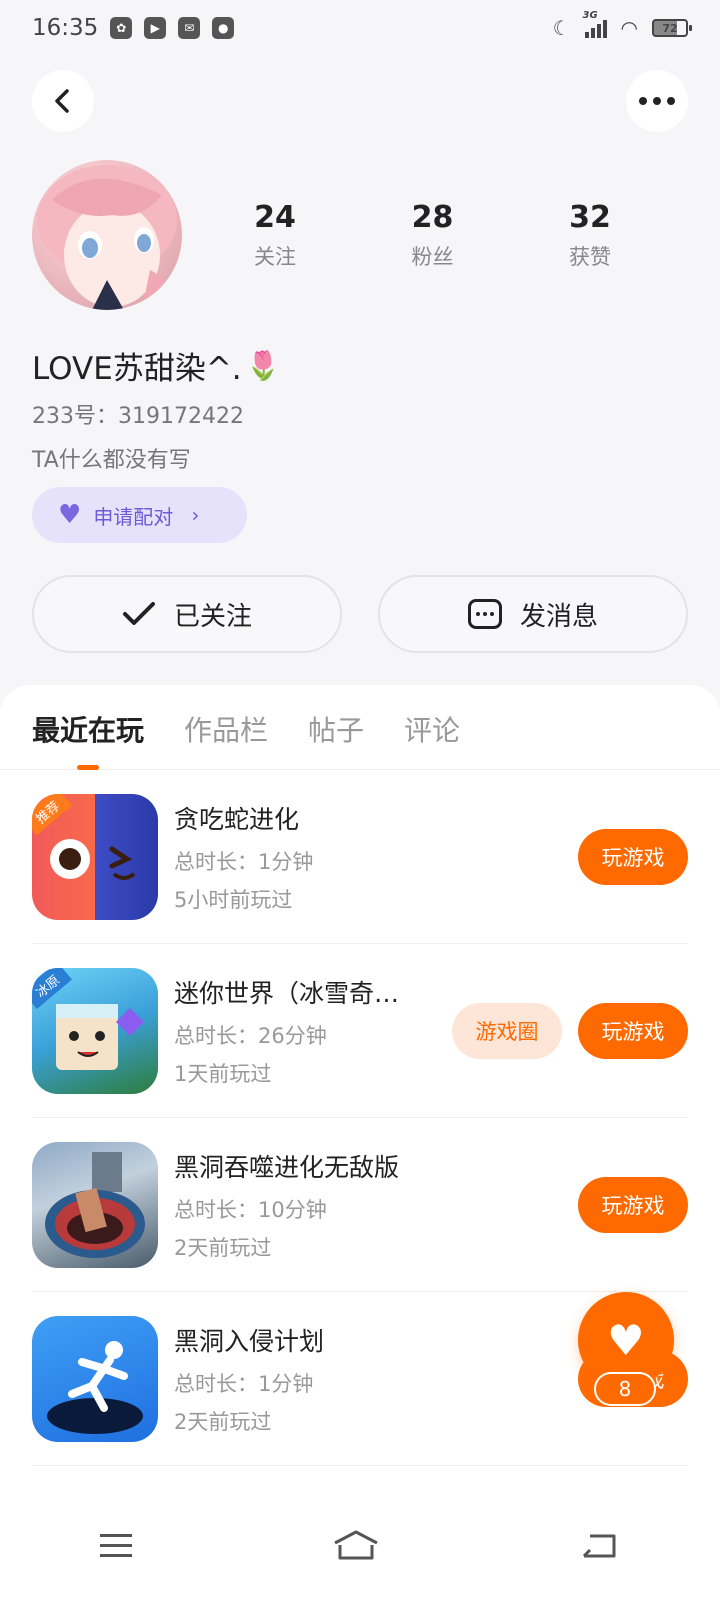 The height and width of the screenshot is (1600, 720). I want to click on likes-label: 获赞, so click(590, 257).